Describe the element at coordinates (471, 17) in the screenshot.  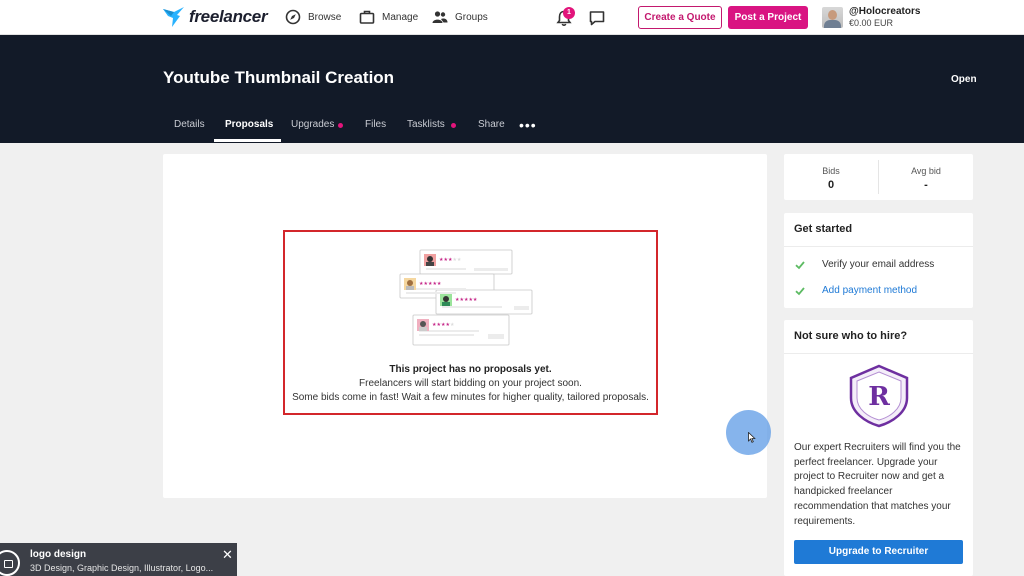
I see `nav-groups-label: Groups` at that location.